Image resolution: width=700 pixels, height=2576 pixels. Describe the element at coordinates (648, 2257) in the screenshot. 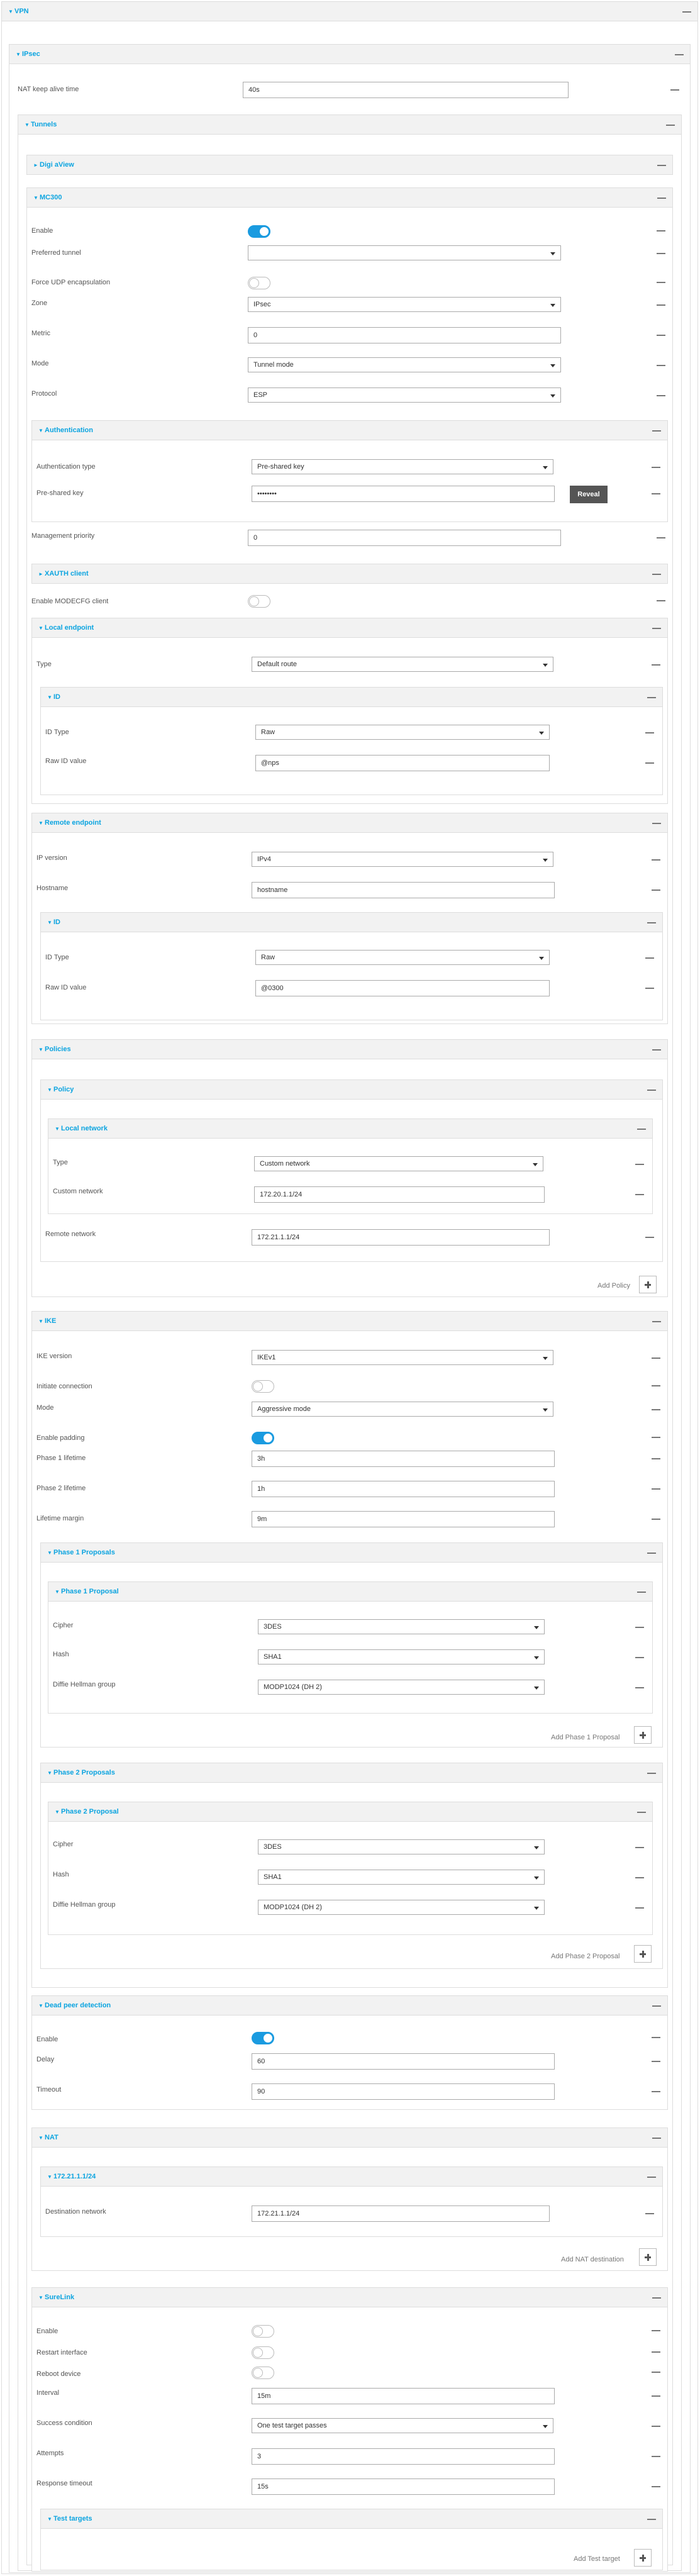

I see `add-nat-button` at that location.